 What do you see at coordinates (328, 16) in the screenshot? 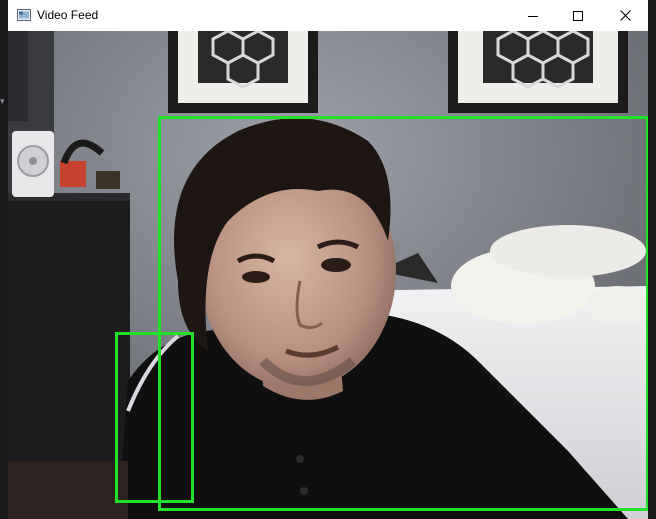
I see `title-bar: Video Feed` at bounding box center [328, 16].